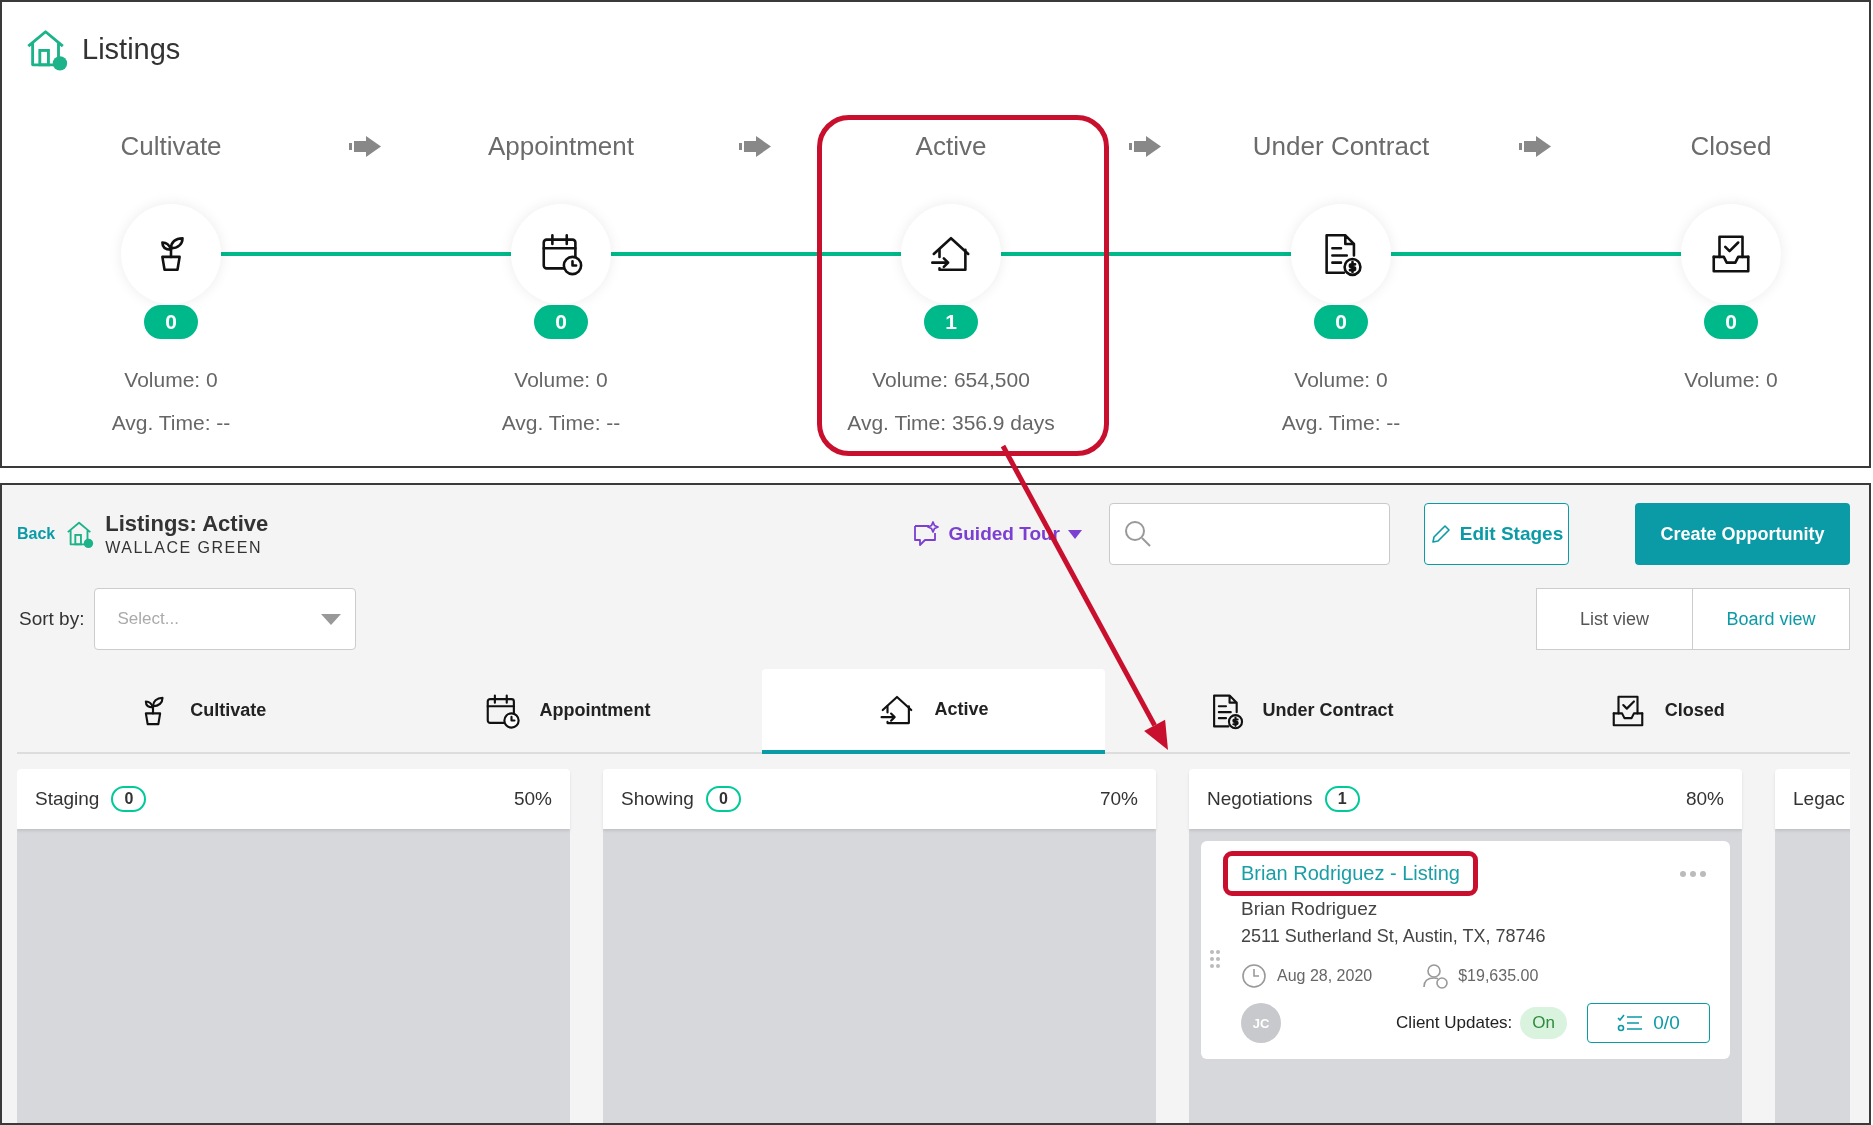 The image size is (1873, 1125). What do you see at coordinates (1394, 936) in the screenshot?
I see `address-text: 2511 Sutherland St, Austin, TX, 78746` at bounding box center [1394, 936].